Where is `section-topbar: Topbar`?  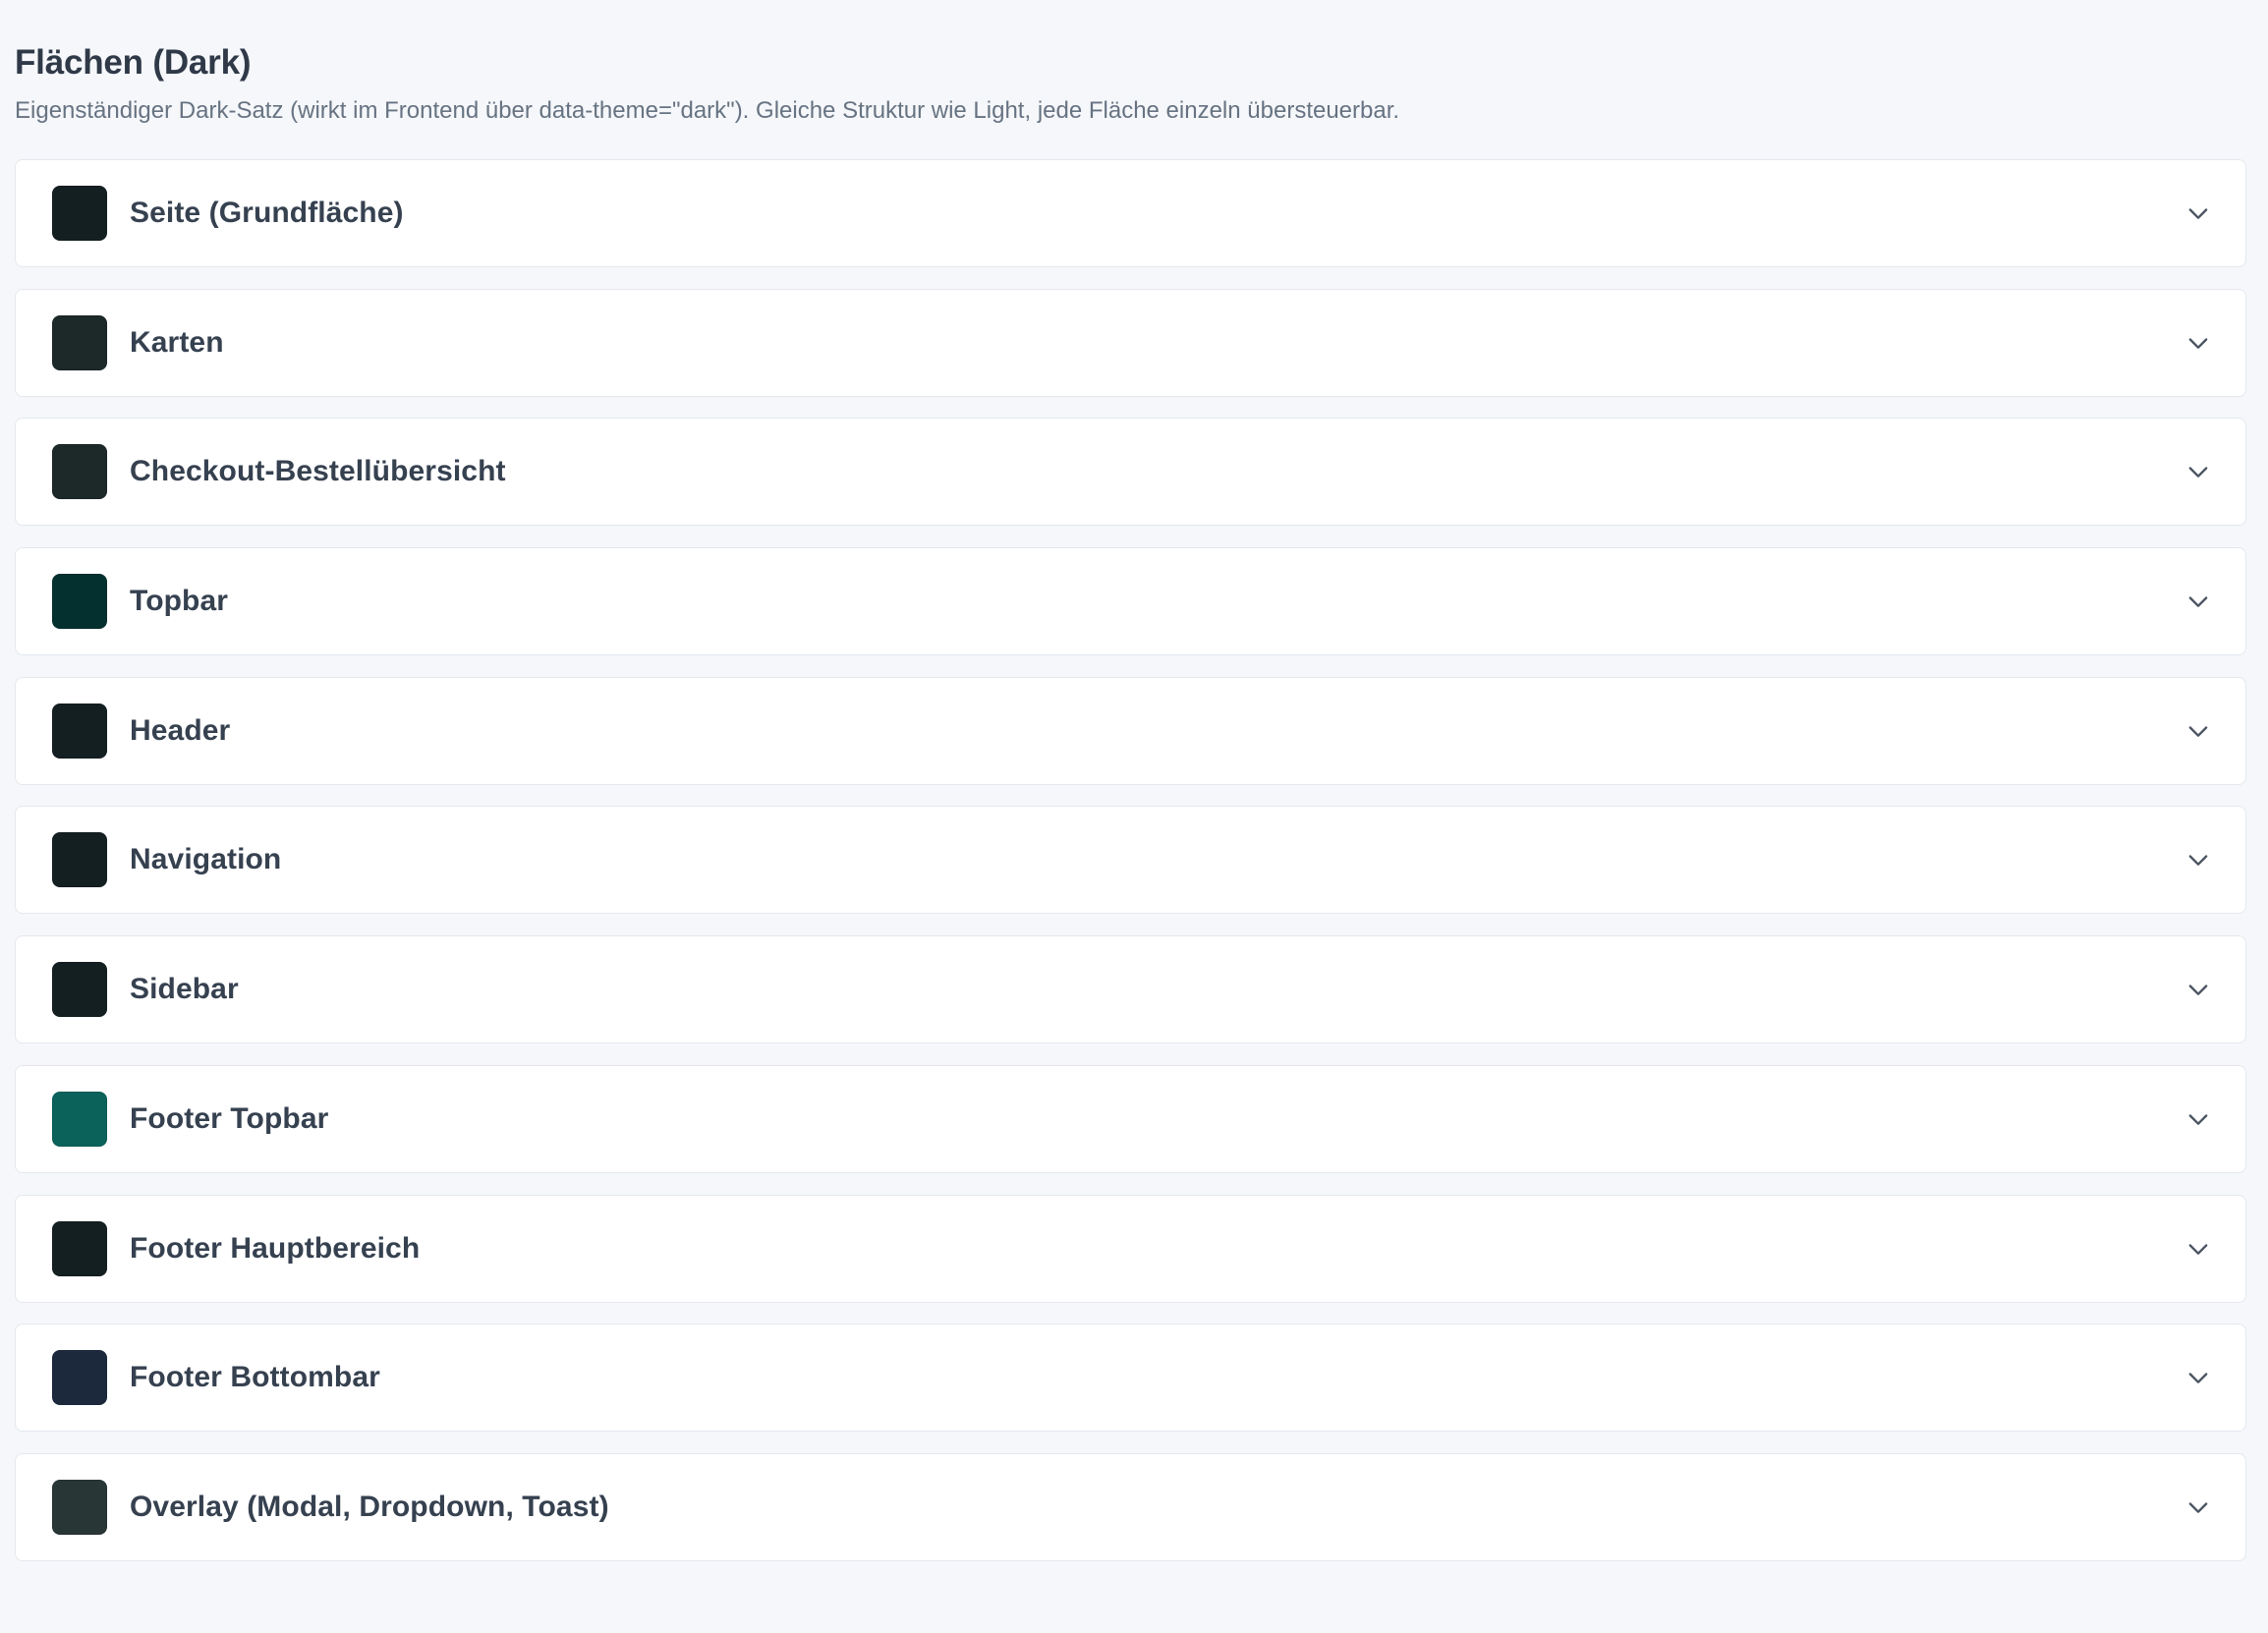
section-topbar: Topbar is located at coordinates (1130, 602).